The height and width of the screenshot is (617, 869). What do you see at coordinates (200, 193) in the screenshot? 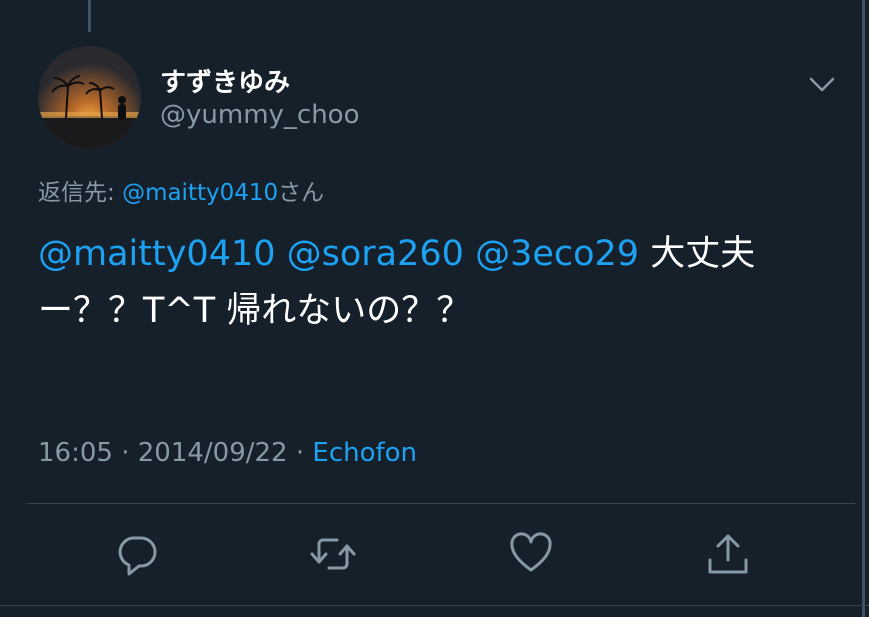
I see `reply-mention-link: @maitty0410` at bounding box center [200, 193].